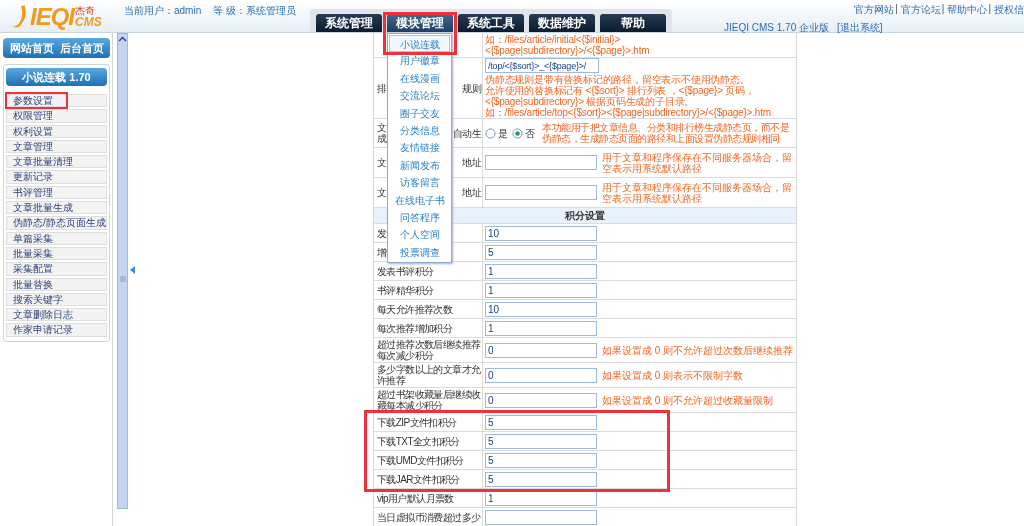 Image resolution: width=1024 pixels, height=526 pixels. I want to click on field-label: 规则, so click(471, 88).